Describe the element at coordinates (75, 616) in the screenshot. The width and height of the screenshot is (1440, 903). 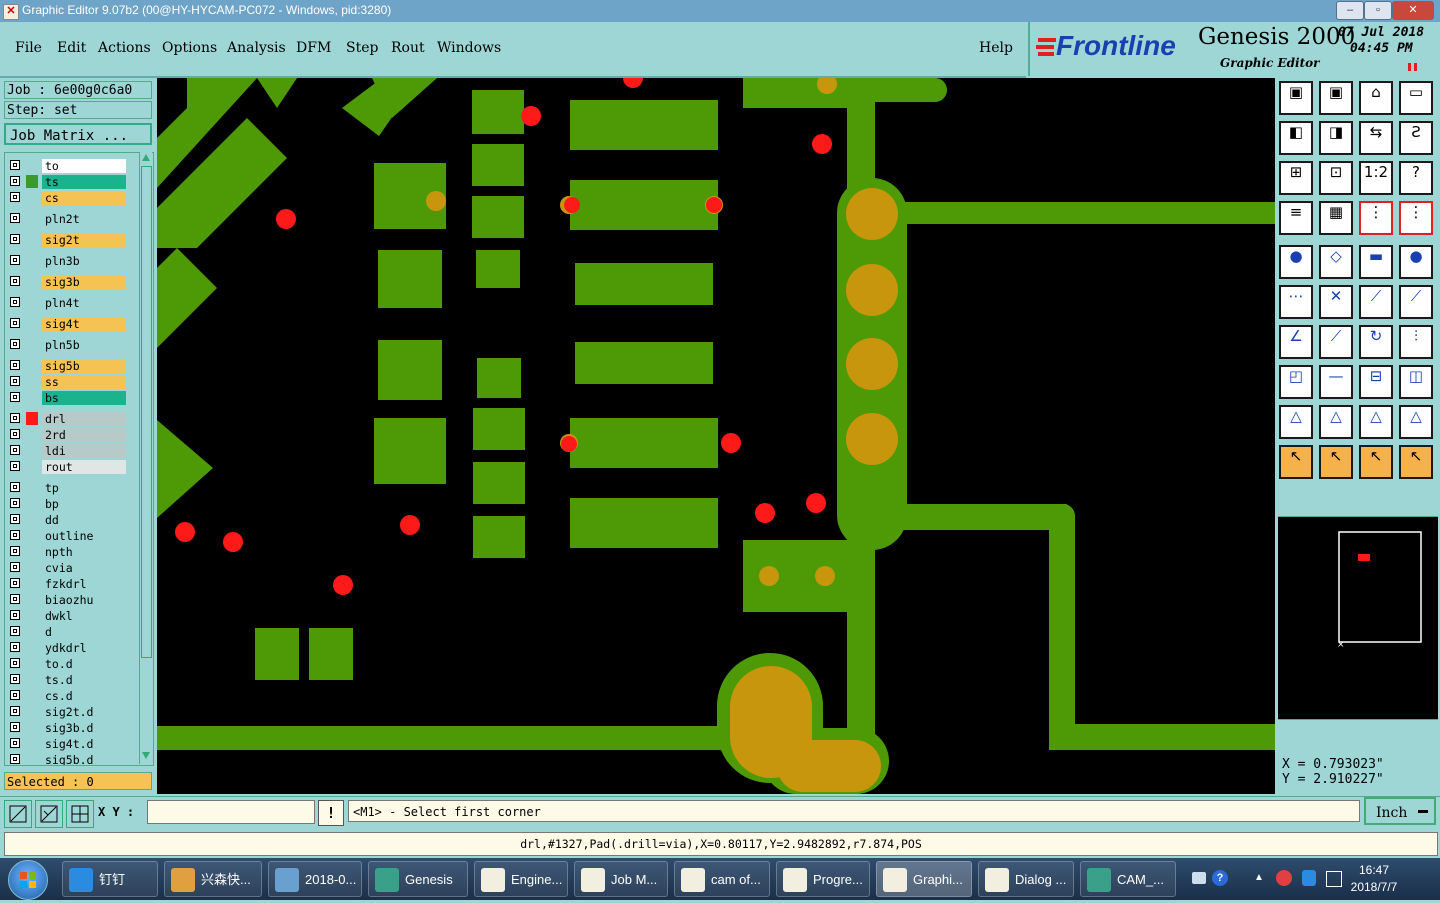
I see `layer-row-dwkl: dwkl` at that location.